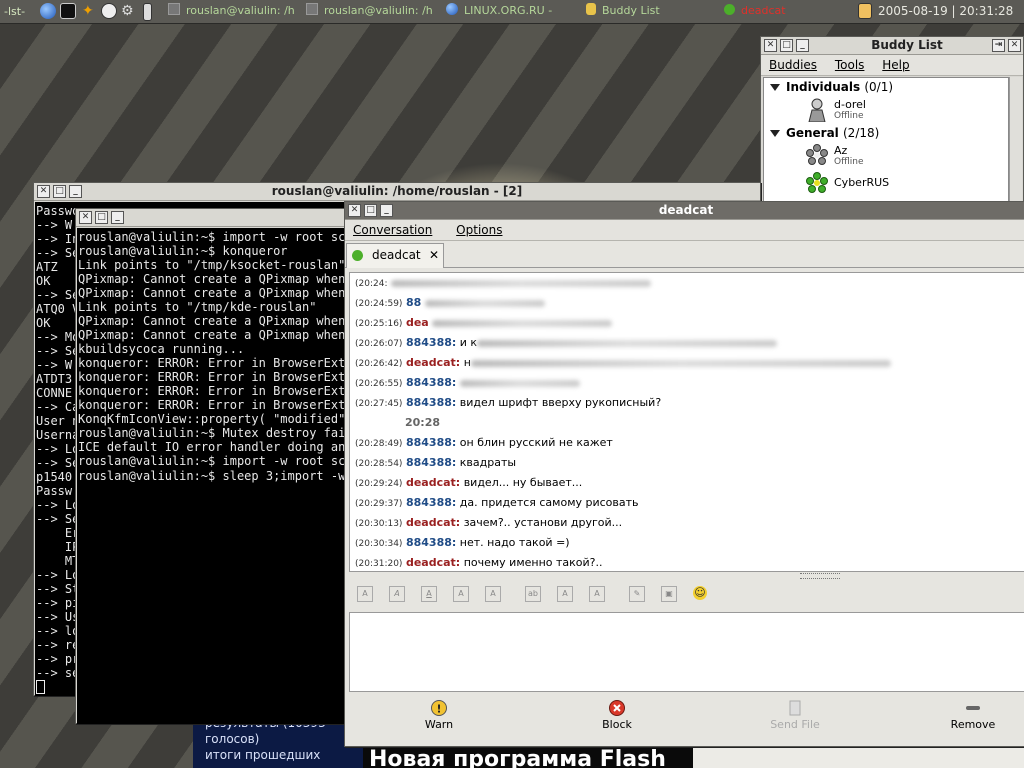 The image size is (1024, 768). I want to click on underline-icon: A, so click(429, 594).